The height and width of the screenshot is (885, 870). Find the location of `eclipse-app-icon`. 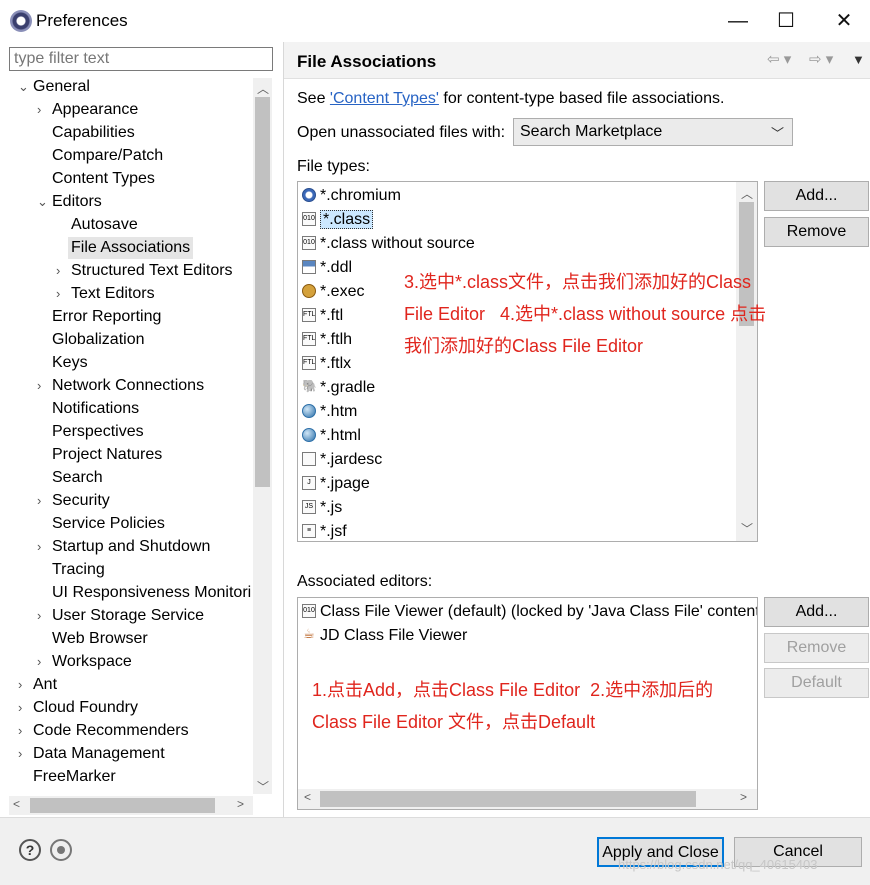

eclipse-app-icon is located at coordinates (21, 21).